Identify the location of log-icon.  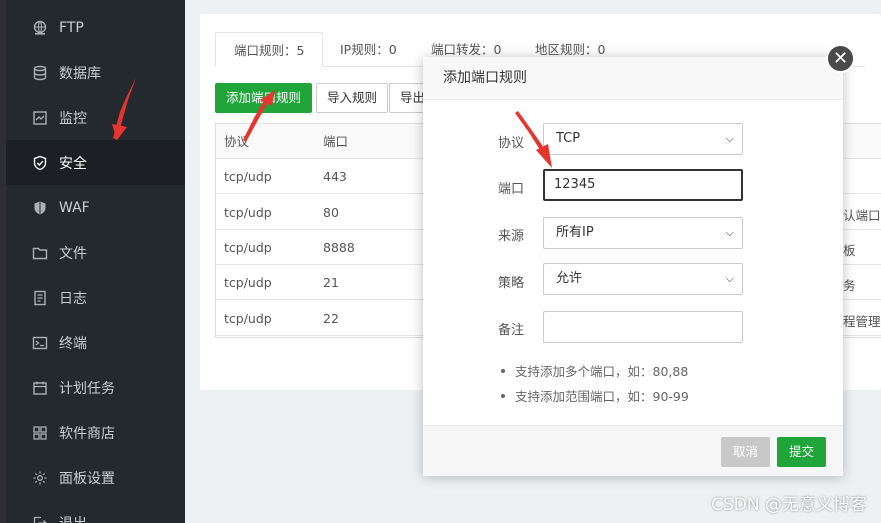
(40, 298).